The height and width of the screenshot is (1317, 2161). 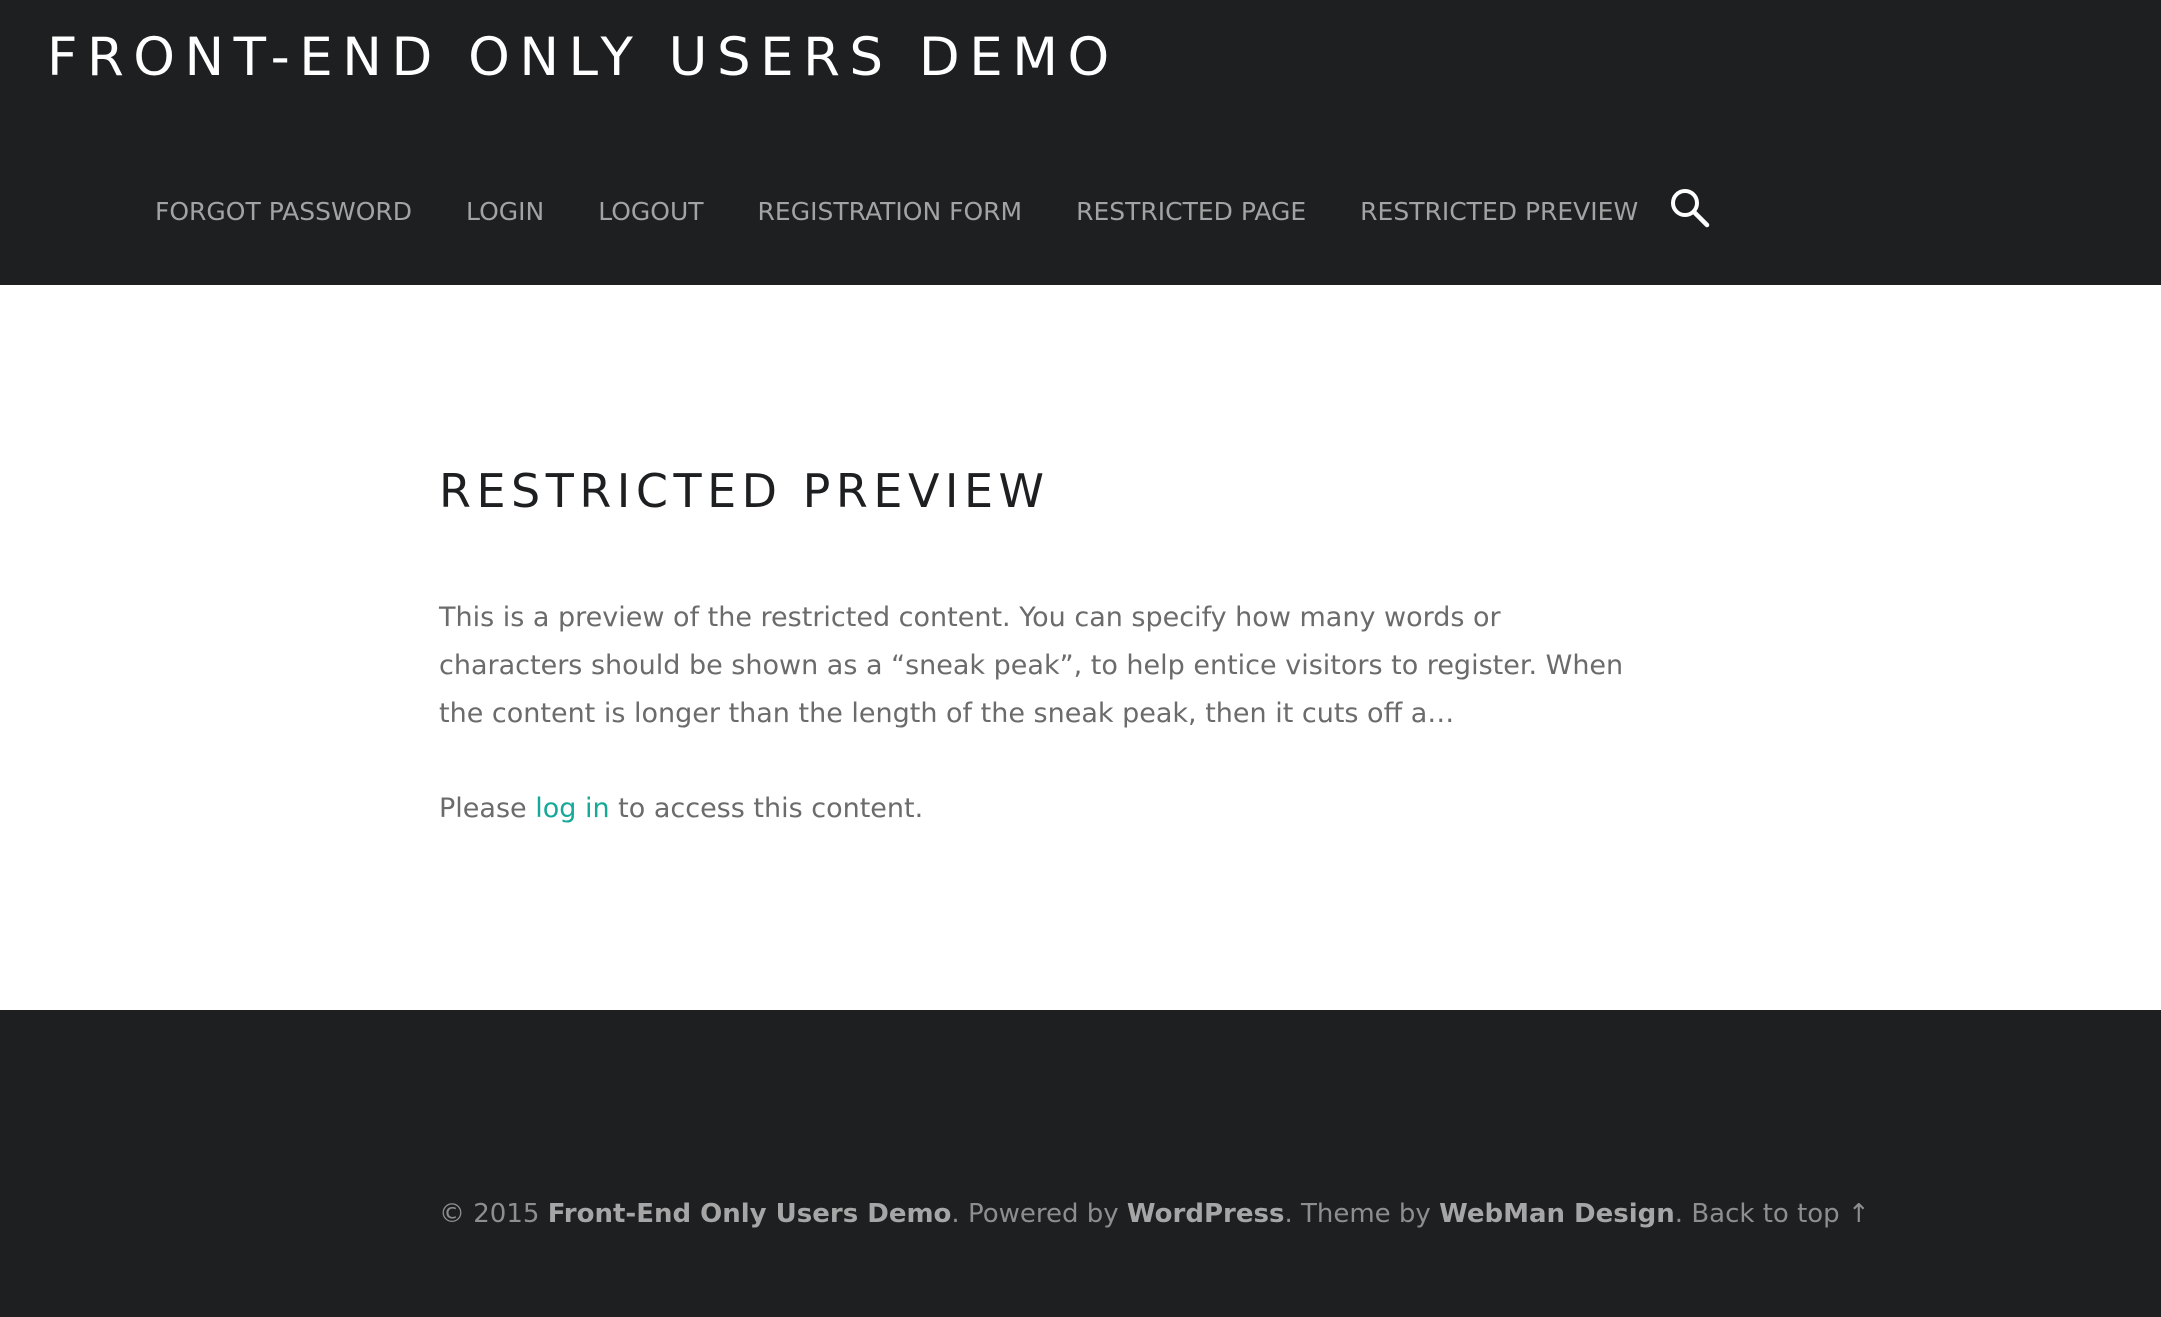 What do you see at coordinates (505, 211) in the screenshot?
I see `nav-item-login: LOGIN` at bounding box center [505, 211].